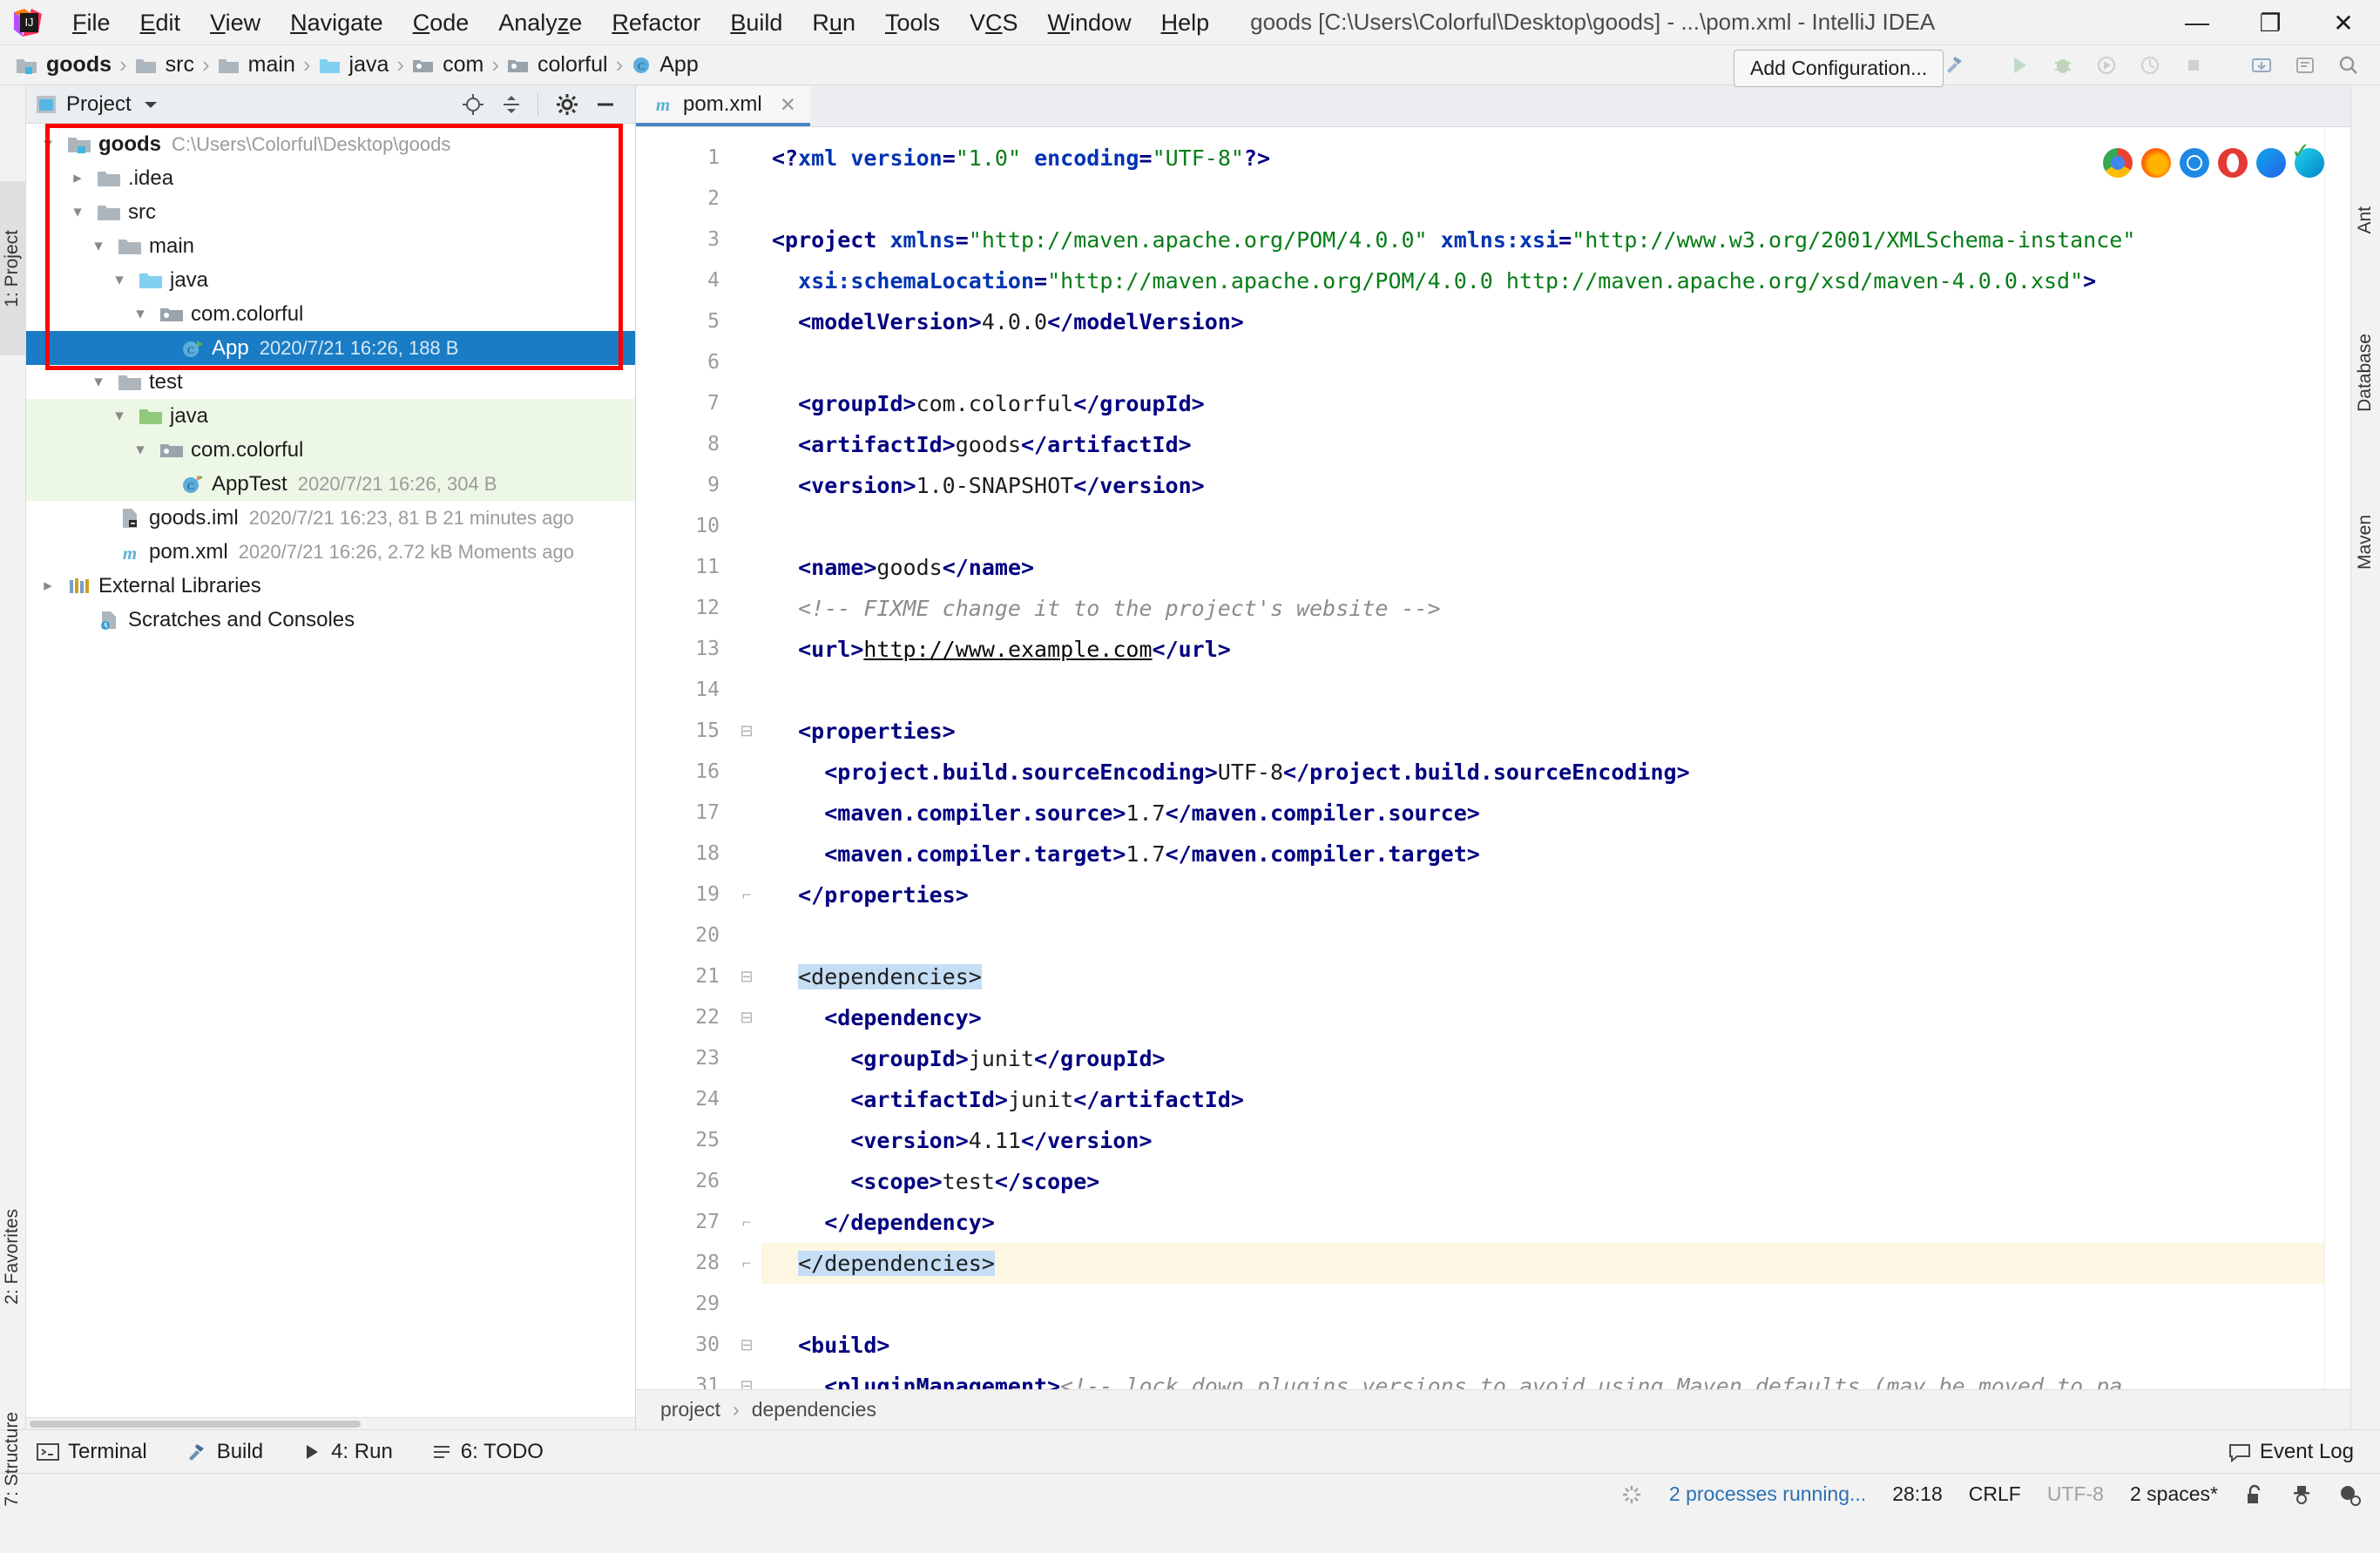  Describe the element at coordinates (557, 65) in the screenshot. I see `breadcrumb-item-colorful: colorful` at that location.